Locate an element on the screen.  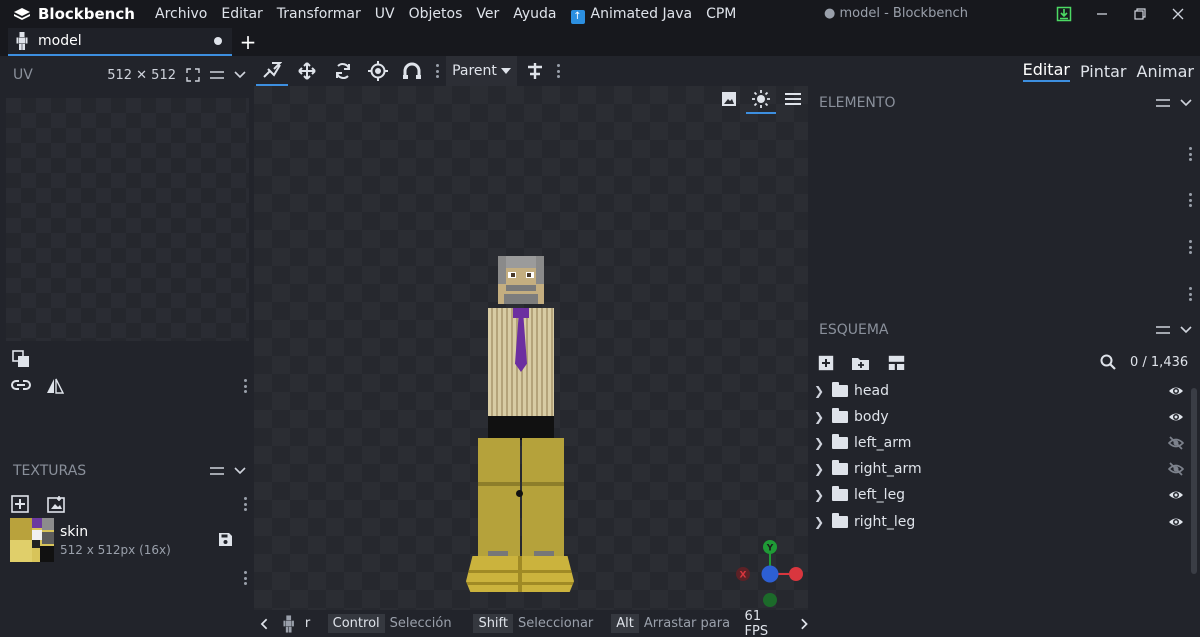
mode-tab-editar: Editar is located at coordinates (1046, 71).